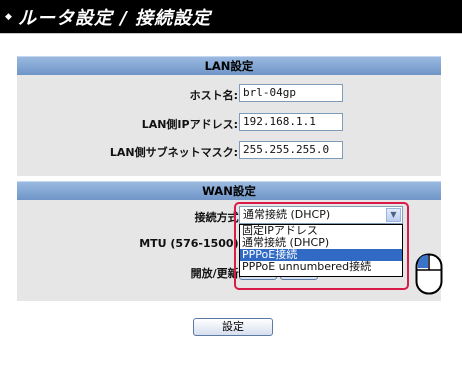 The width and height of the screenshot is (462, 367). I want to click on lan-subnet-input: 255.255.255.0, so click(291, 150).